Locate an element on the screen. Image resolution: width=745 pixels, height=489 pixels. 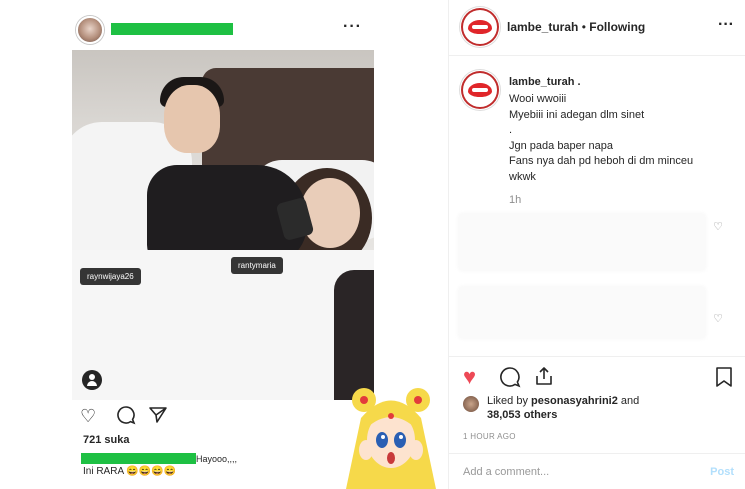
caption-line: Fans nya dah pd heboh di dm minceu is located at coordinates (601, 161).